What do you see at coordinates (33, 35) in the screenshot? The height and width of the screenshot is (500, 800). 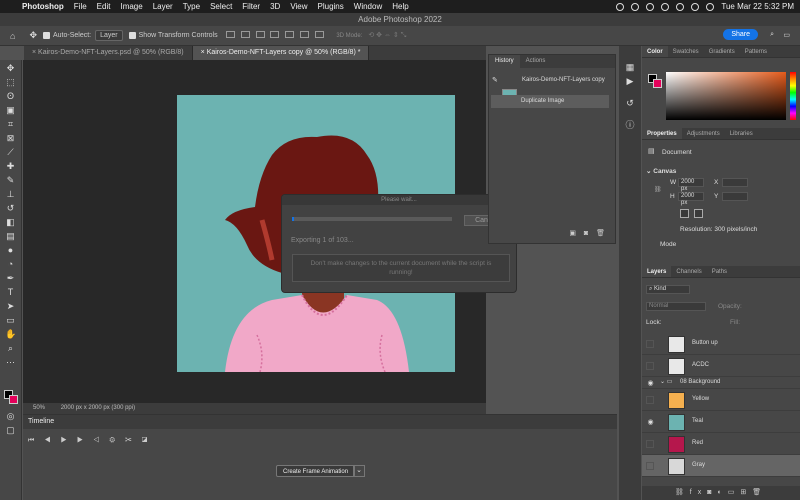 I see `move-tool-icon: ✥` at bounding box center [33, 35].